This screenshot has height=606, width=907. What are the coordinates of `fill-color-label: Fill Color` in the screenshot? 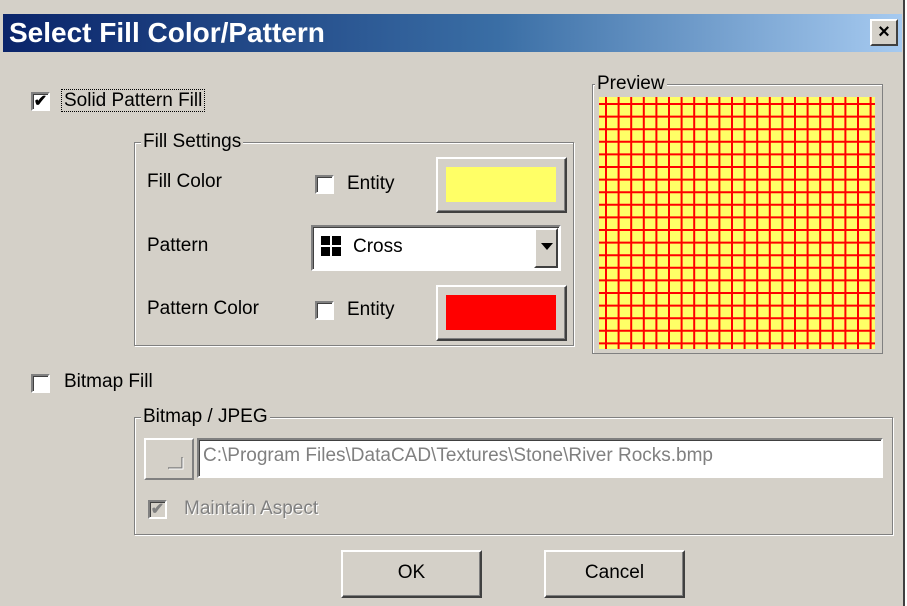 It's located at (184, 181).